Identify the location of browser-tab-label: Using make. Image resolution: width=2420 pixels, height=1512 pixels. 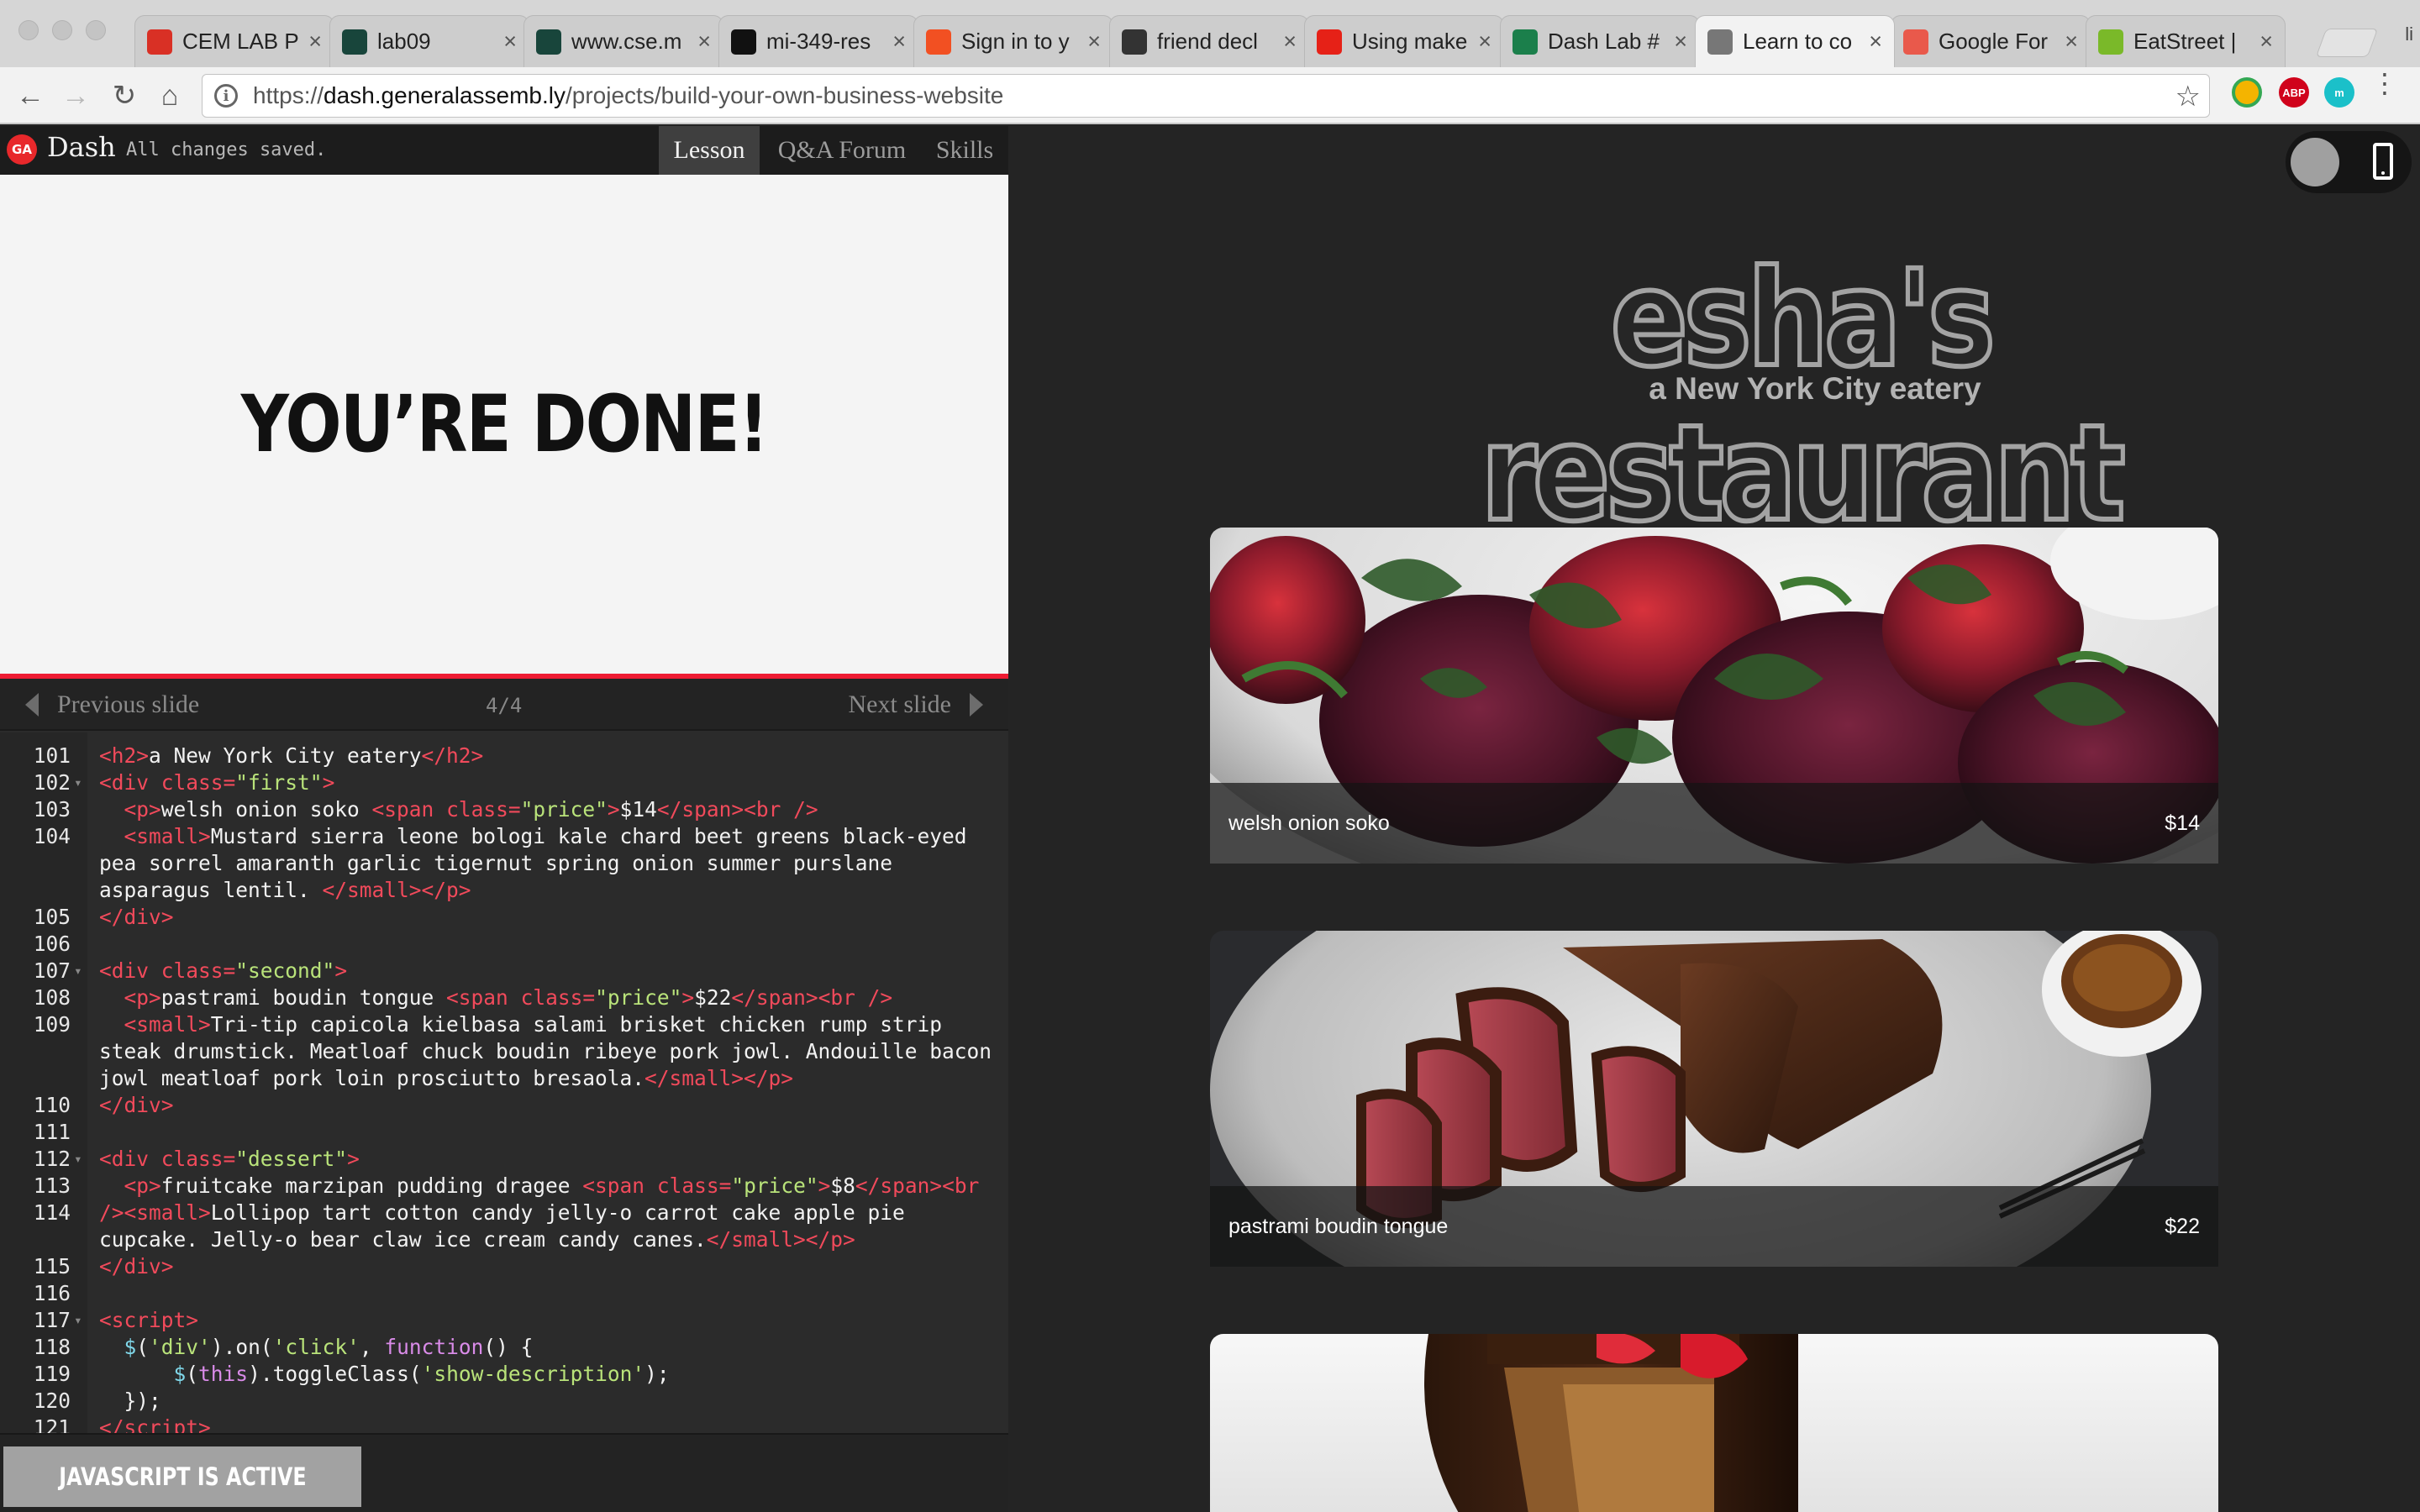
(1410, 41).